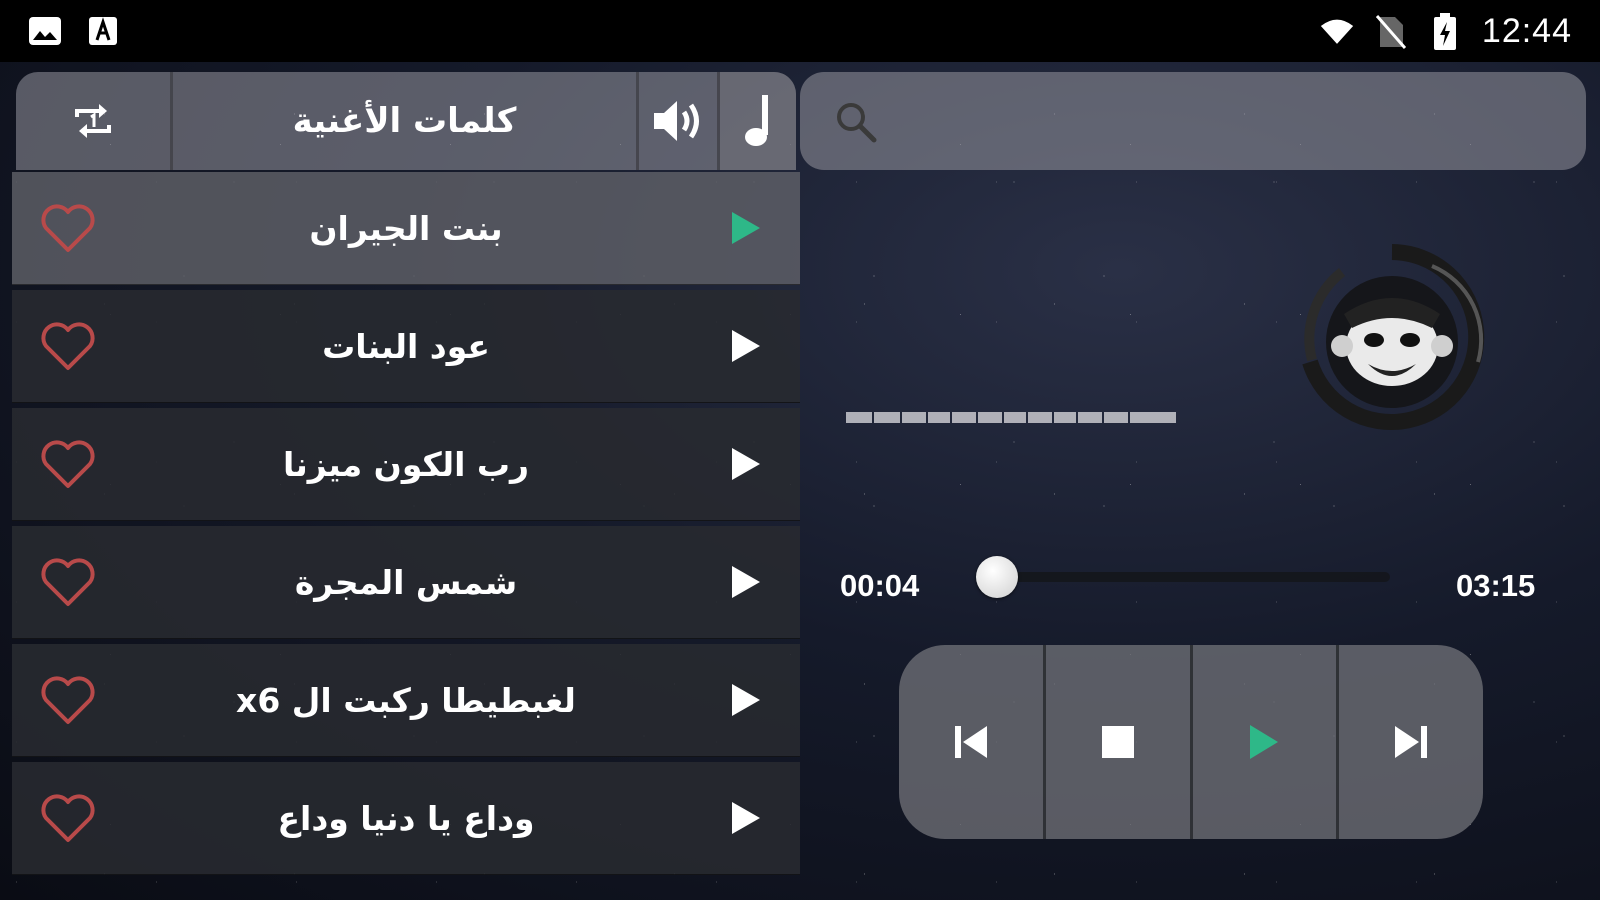 This screenshot has height=900, width=1600. Describe the element at coordinates (1391, 31) in the screenshot. I see `no-sim-icon` at that location.